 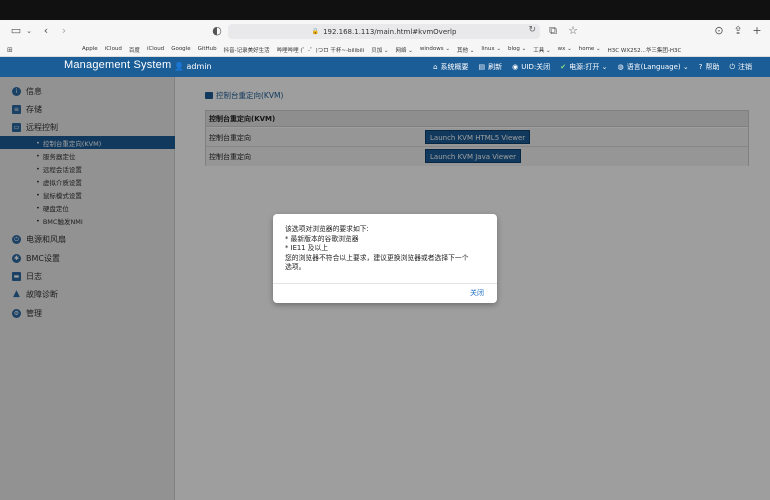 What do you see at coordinates (118, 65) in the screenshot?
I see `app-title: Management System` at bounding box center [118, 65].